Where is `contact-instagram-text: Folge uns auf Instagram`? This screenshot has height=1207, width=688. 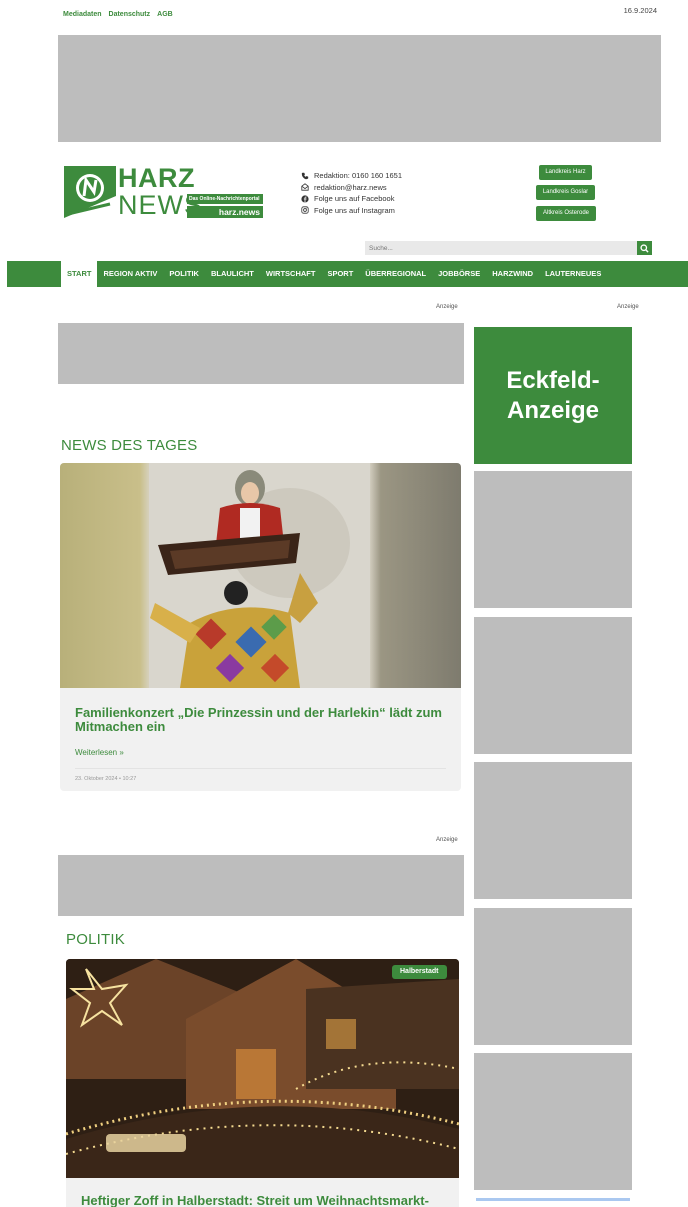 contact-instagram-text: Folge uns auf Instagram is located at coordinates (354, 210).